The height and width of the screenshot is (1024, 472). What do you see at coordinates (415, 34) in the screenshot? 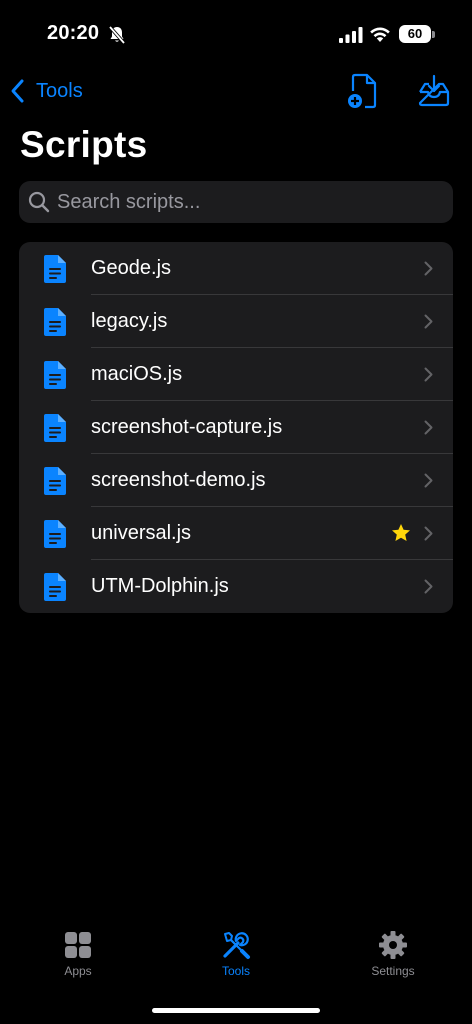
I see `battery-icon: 60` at bounding box center [415, 34].